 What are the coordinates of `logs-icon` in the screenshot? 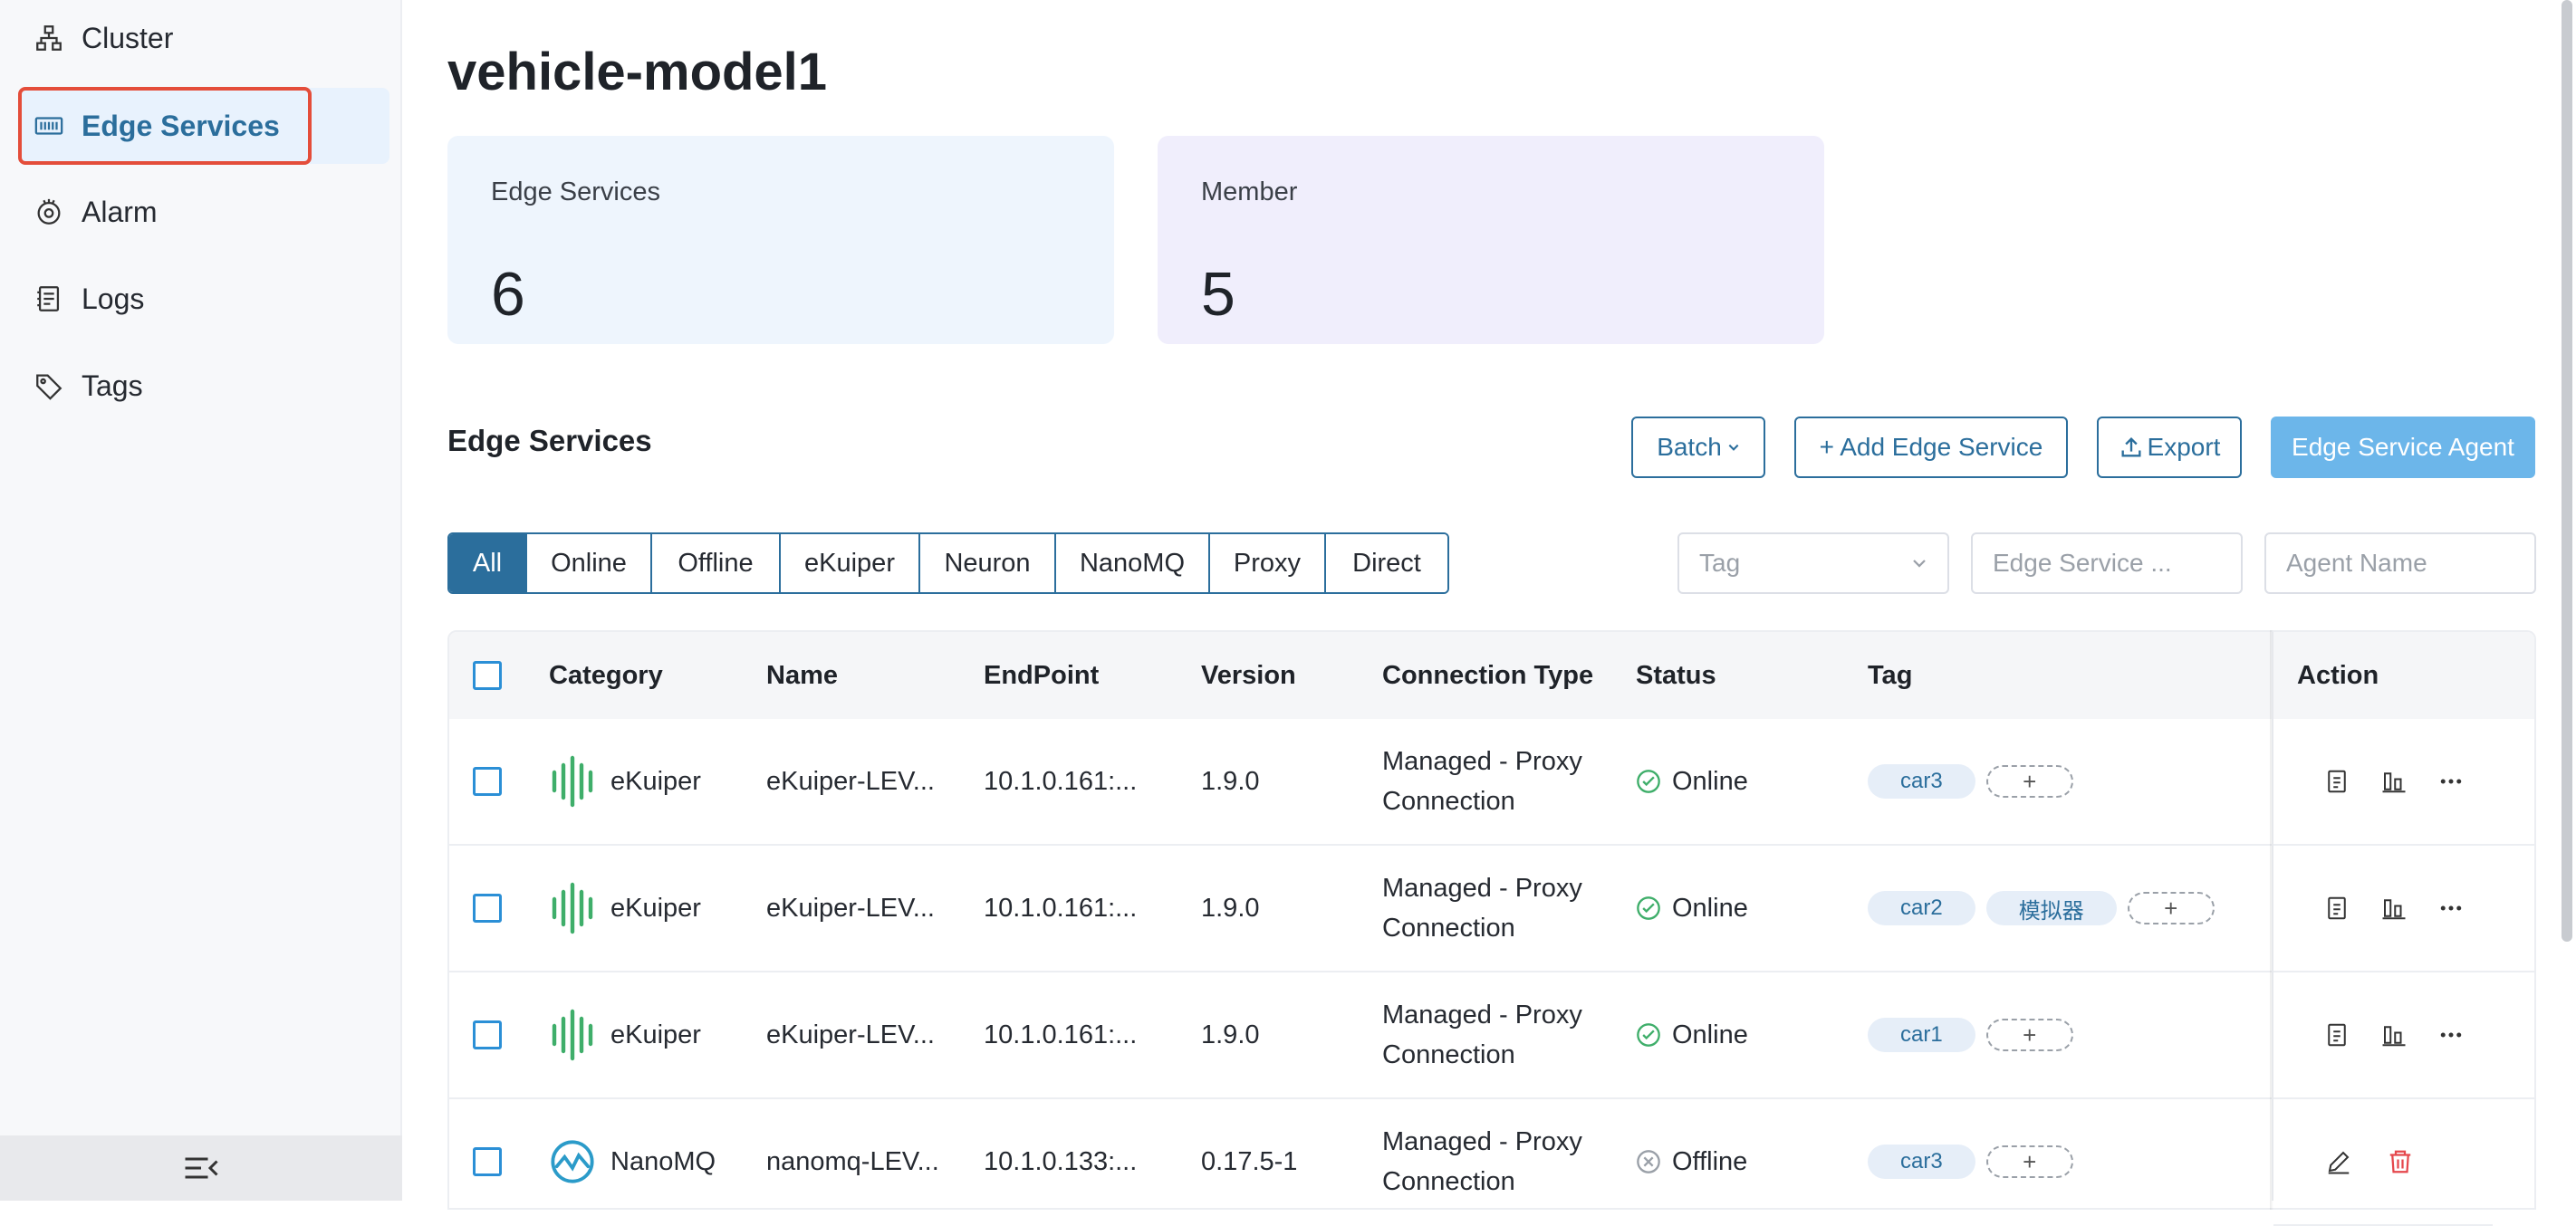 It's located at (49, 299).